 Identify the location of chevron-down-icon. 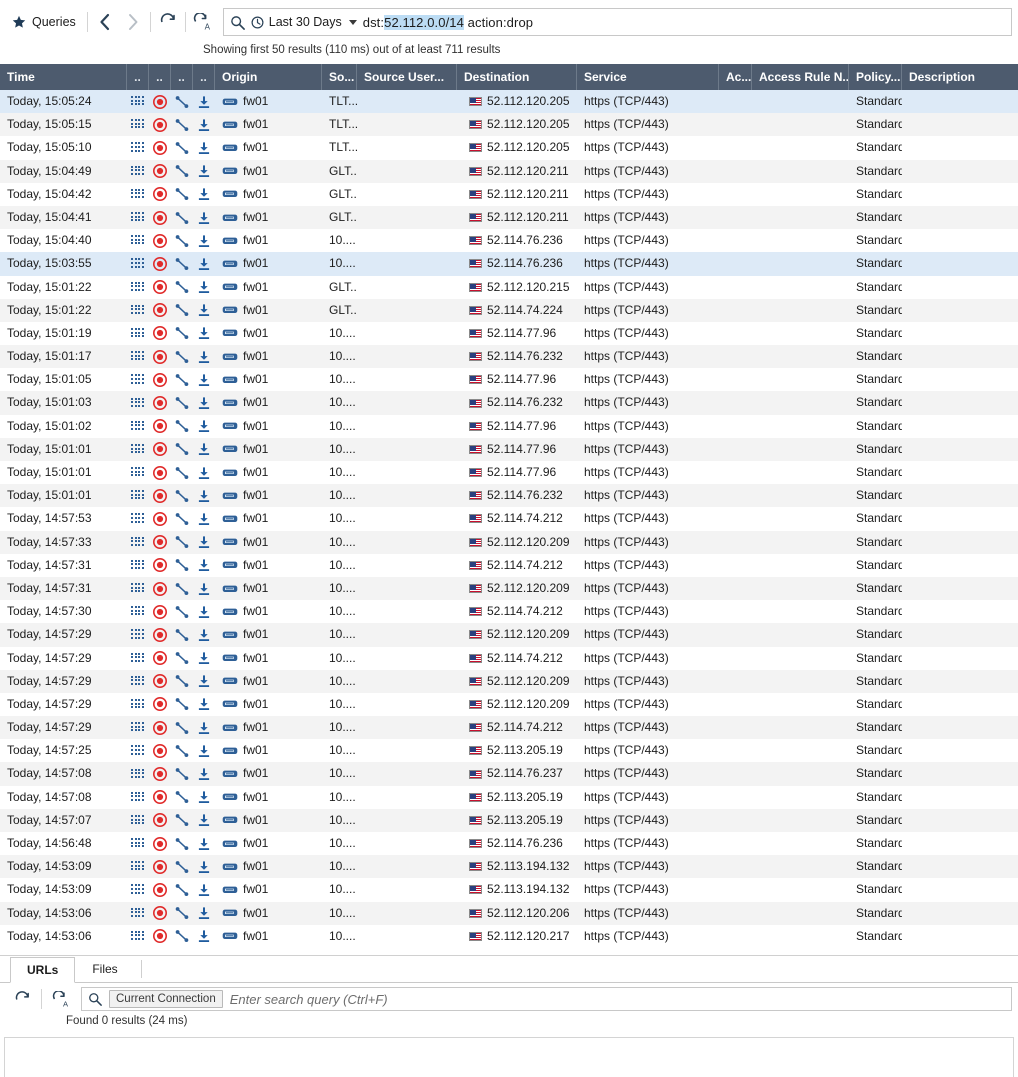
(352, 22).